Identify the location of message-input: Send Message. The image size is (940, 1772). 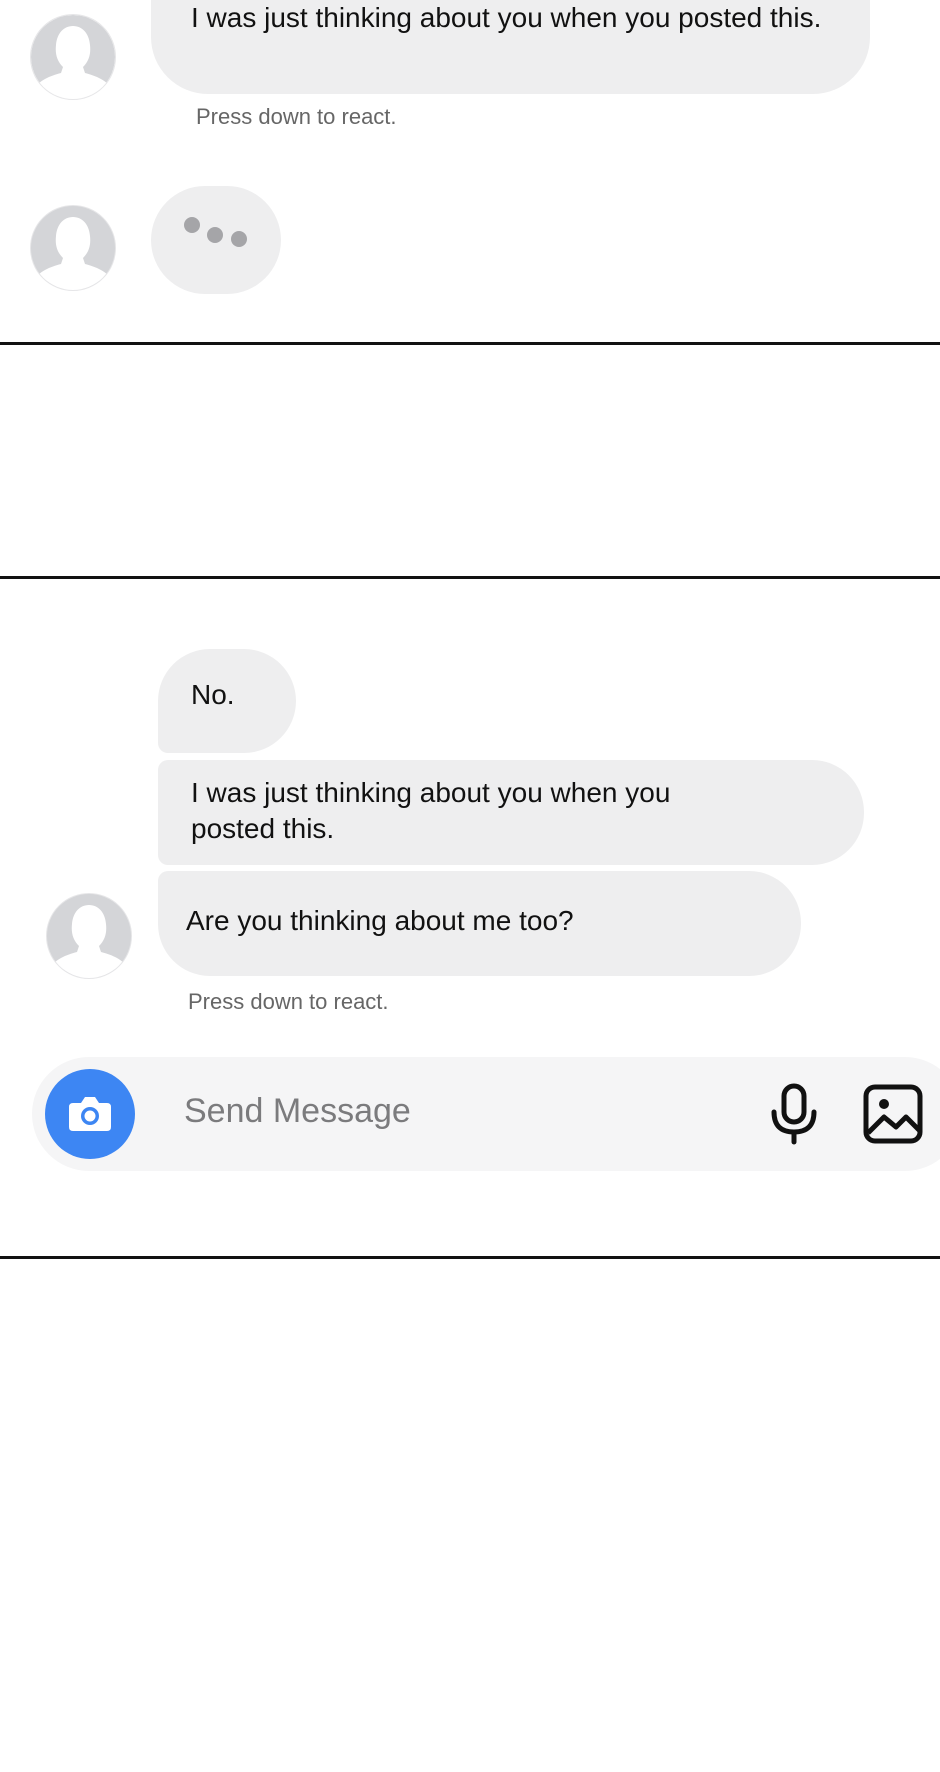
(297, 1111).